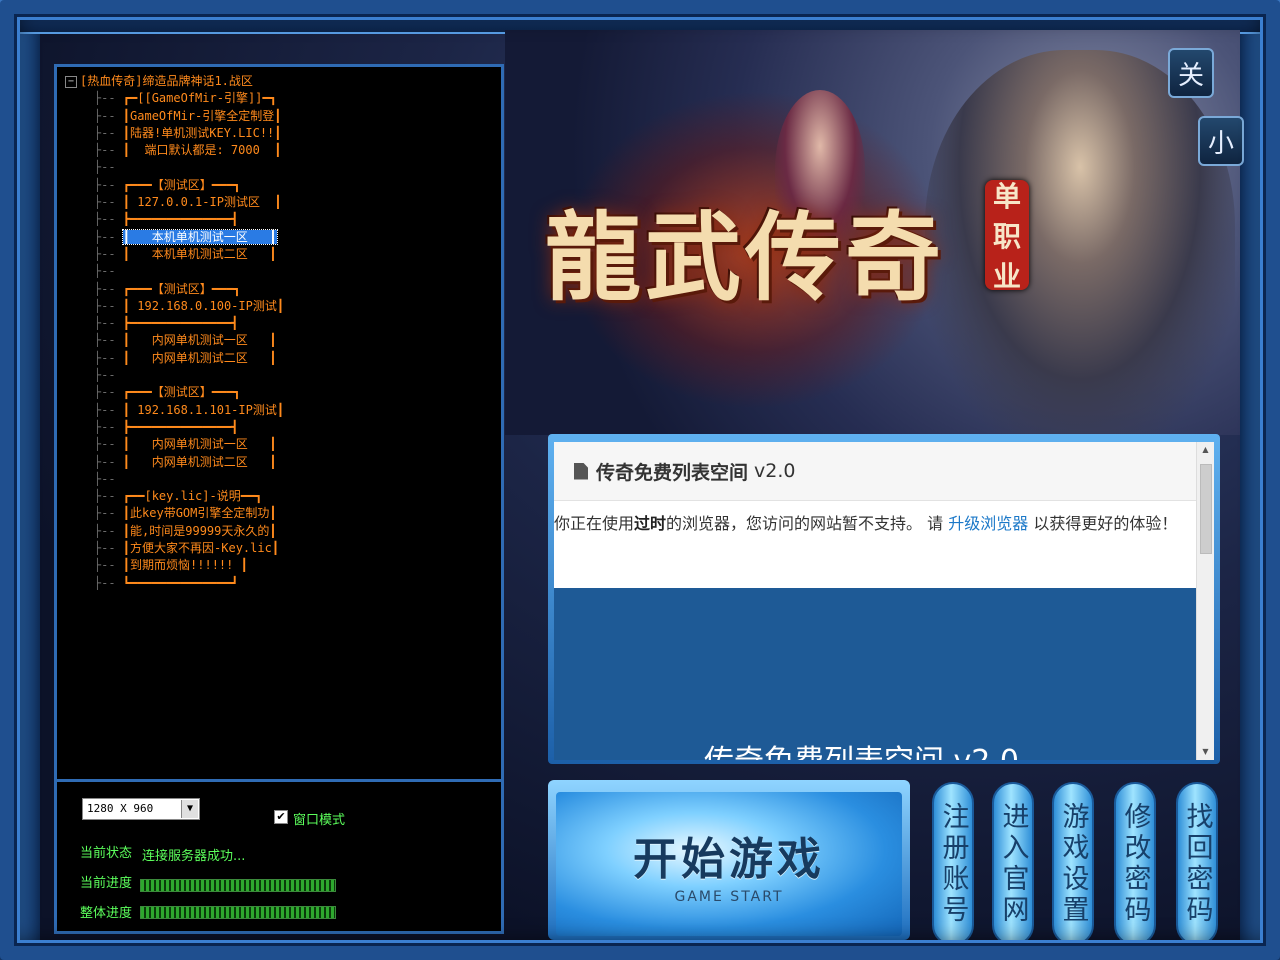 This screenshot has width=1280, height=960. I want to click on game-settings-button: 游戏设置, so click(1073, 864).